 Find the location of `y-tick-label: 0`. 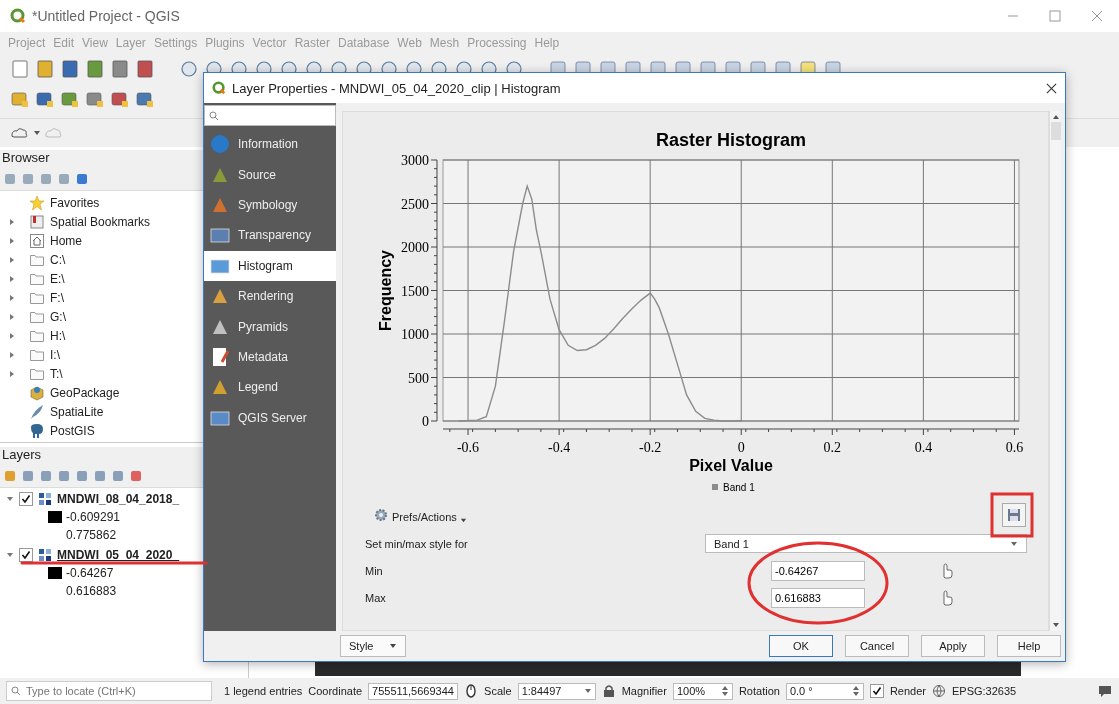

y-tick-label: 0 is located at coordinates (425, 421).